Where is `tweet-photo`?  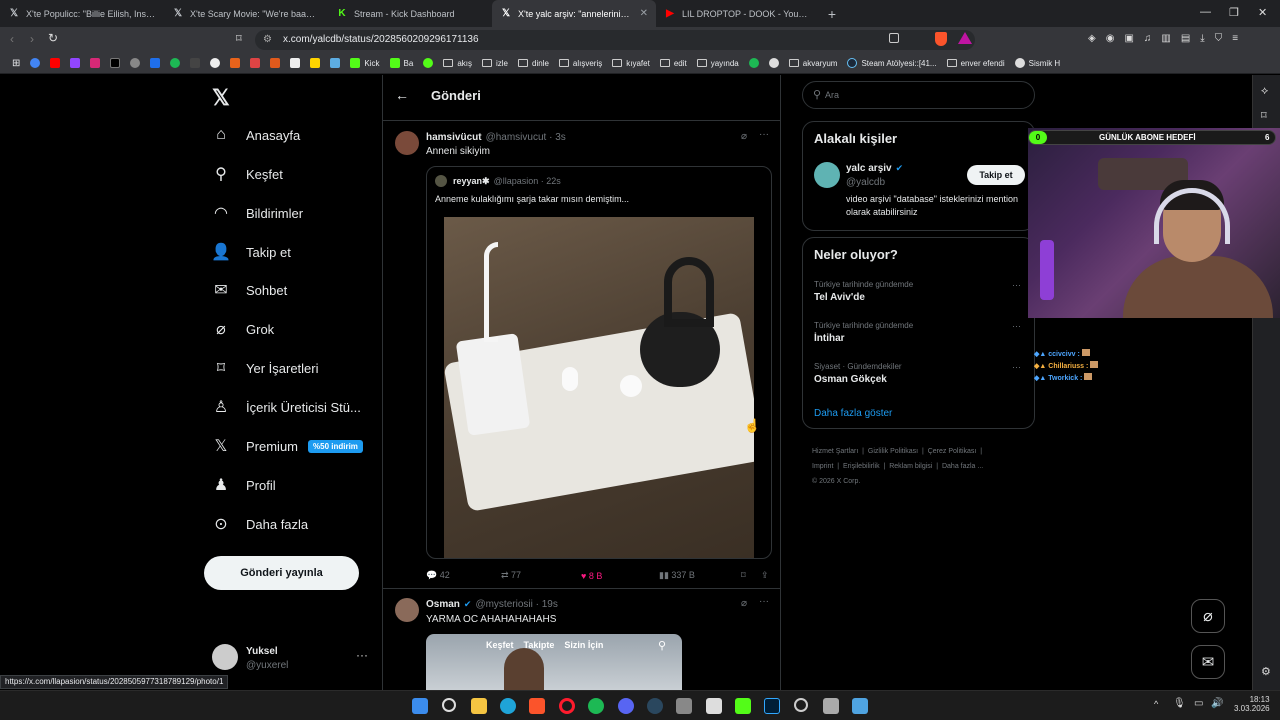
tweet-photo is located at coordinates (599, 387).